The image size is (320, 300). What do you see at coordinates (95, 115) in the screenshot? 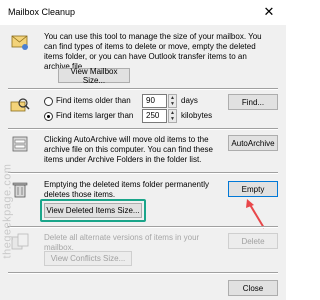
I see `larger-than-label: Find items larger than` at bounding box center [95, 115].